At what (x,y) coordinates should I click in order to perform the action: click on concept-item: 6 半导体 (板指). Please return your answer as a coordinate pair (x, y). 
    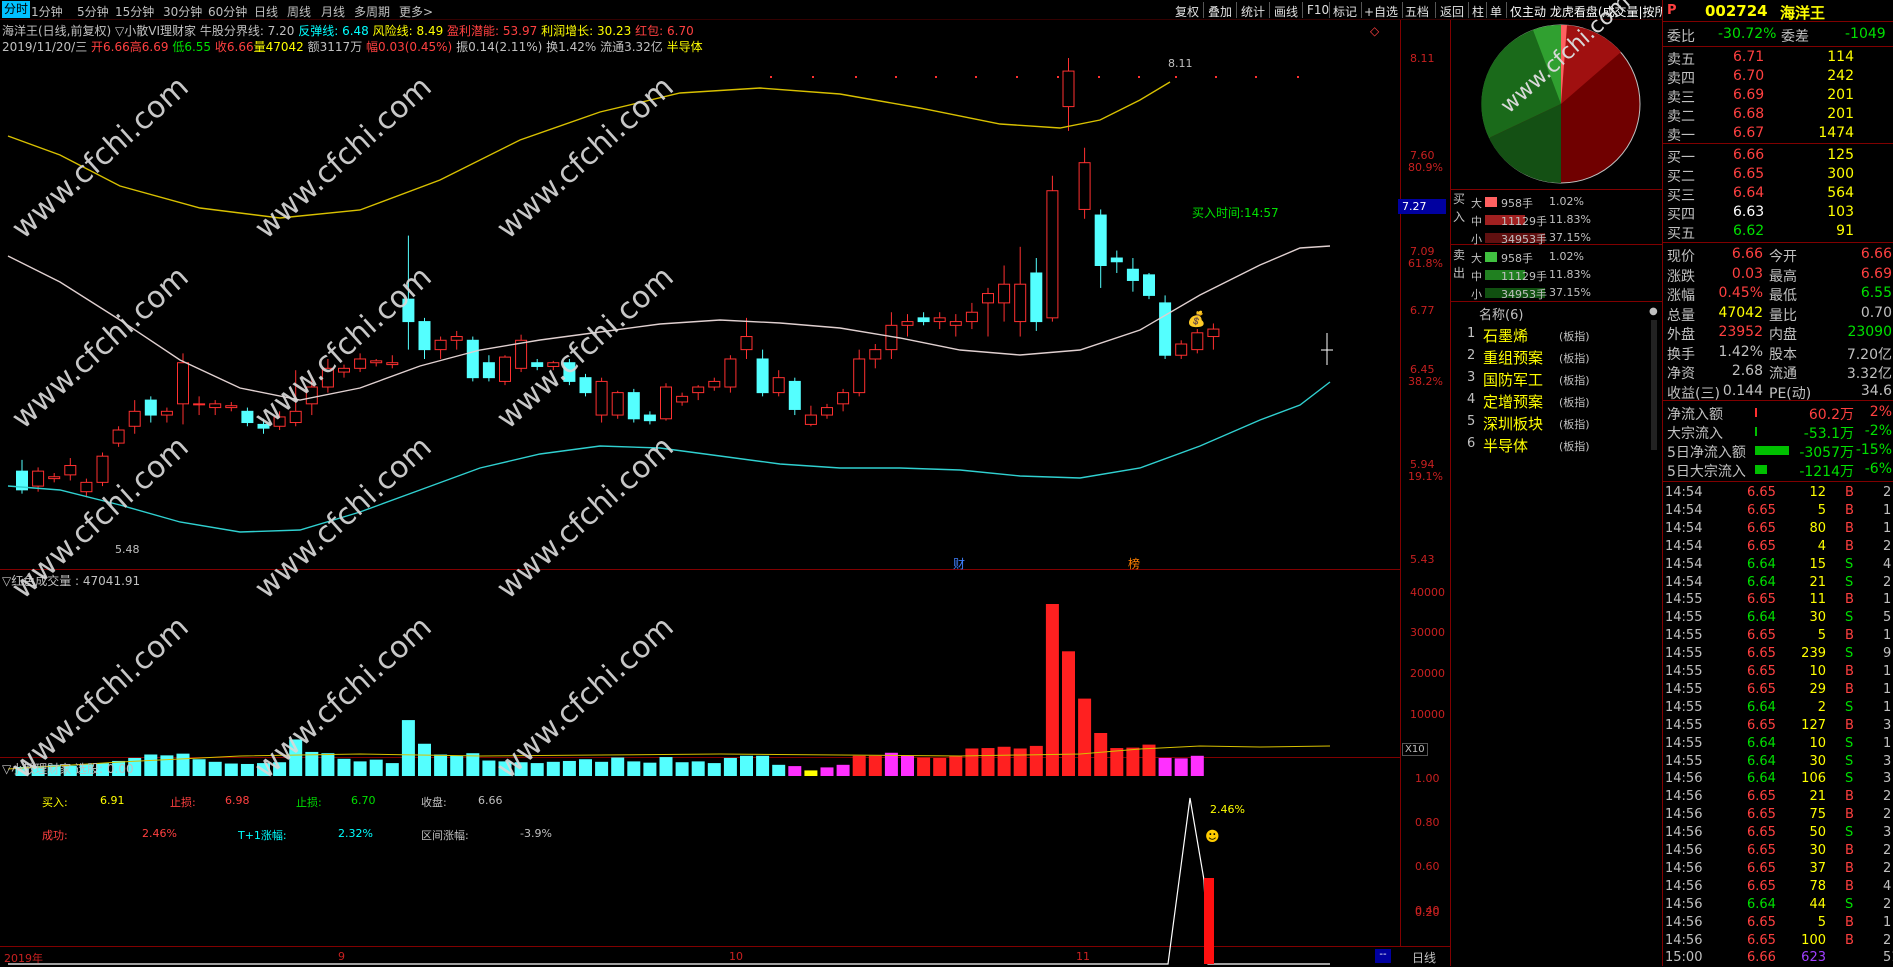
    Looking at the image, I should click on (1557, 445).